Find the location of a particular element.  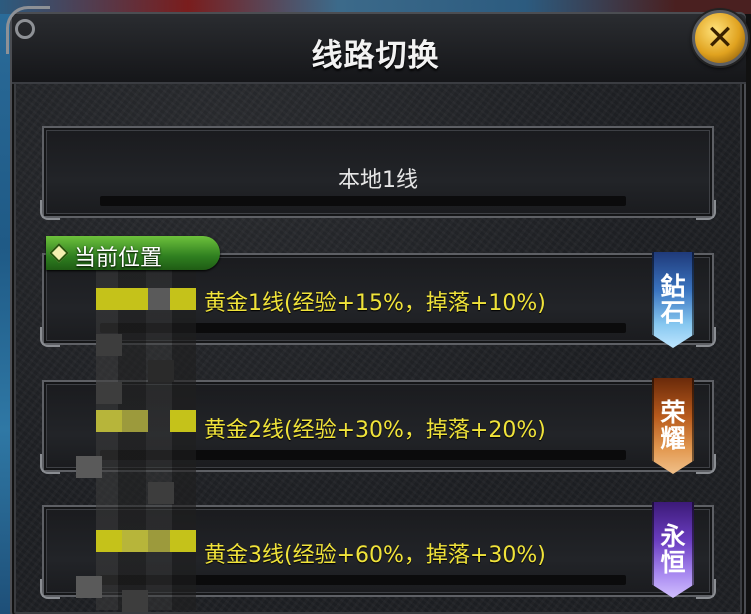

diamond-marker-icon is located at coordinates (59, 253).